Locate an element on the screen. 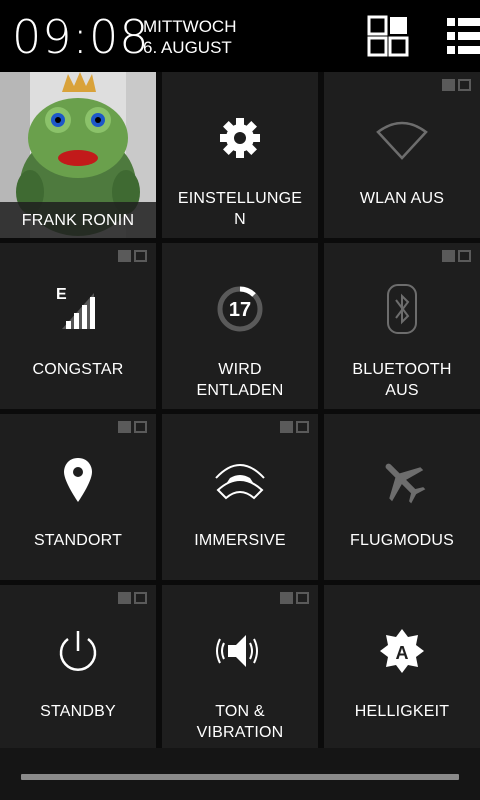  quick-settings-grid-button is located at coordinates (388, 36).